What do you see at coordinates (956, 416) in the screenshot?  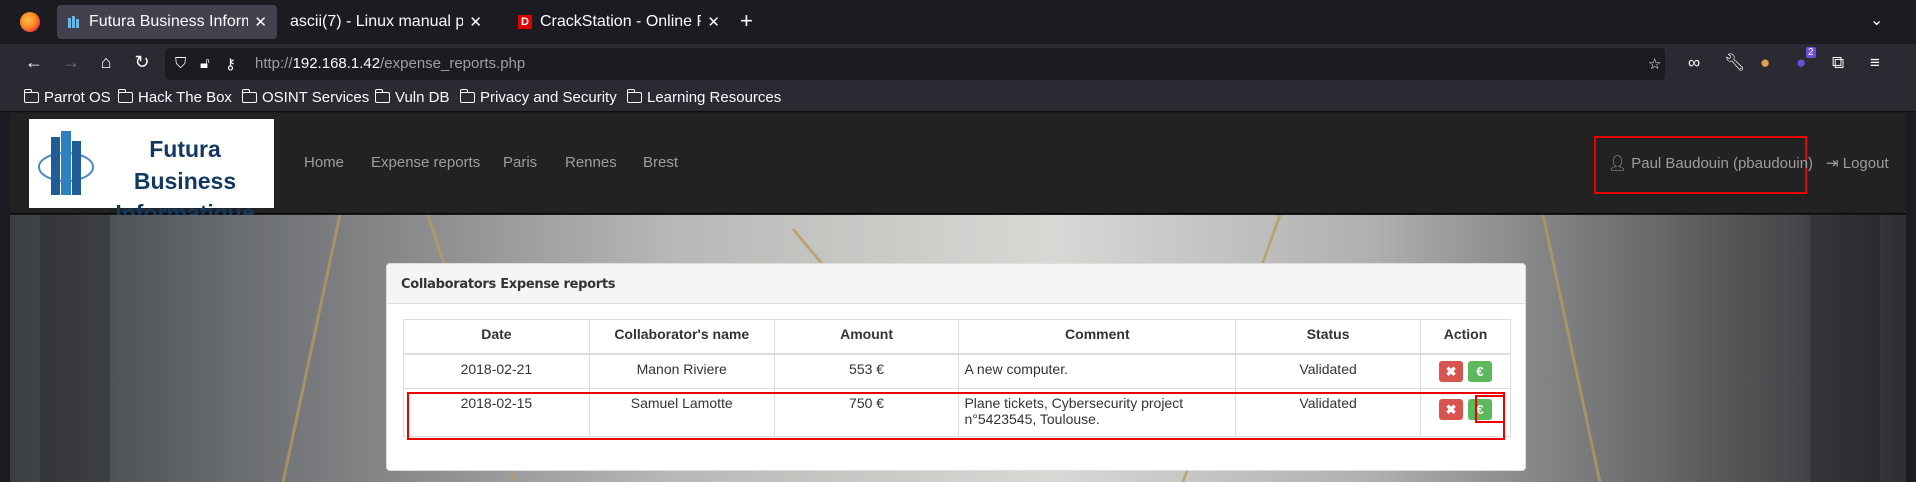 I see `highlight-box-row` at bounding box center [956, 416].